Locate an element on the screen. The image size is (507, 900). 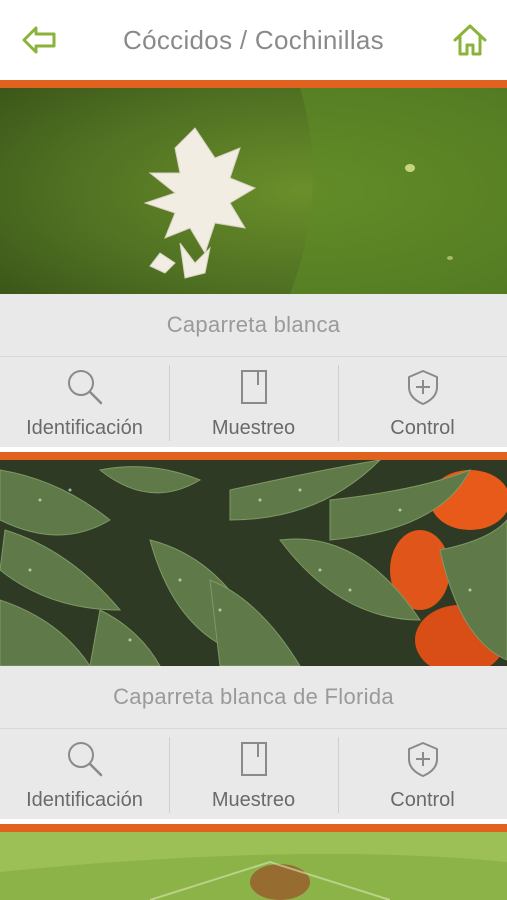
home-button is located at coordinates (470, 40).